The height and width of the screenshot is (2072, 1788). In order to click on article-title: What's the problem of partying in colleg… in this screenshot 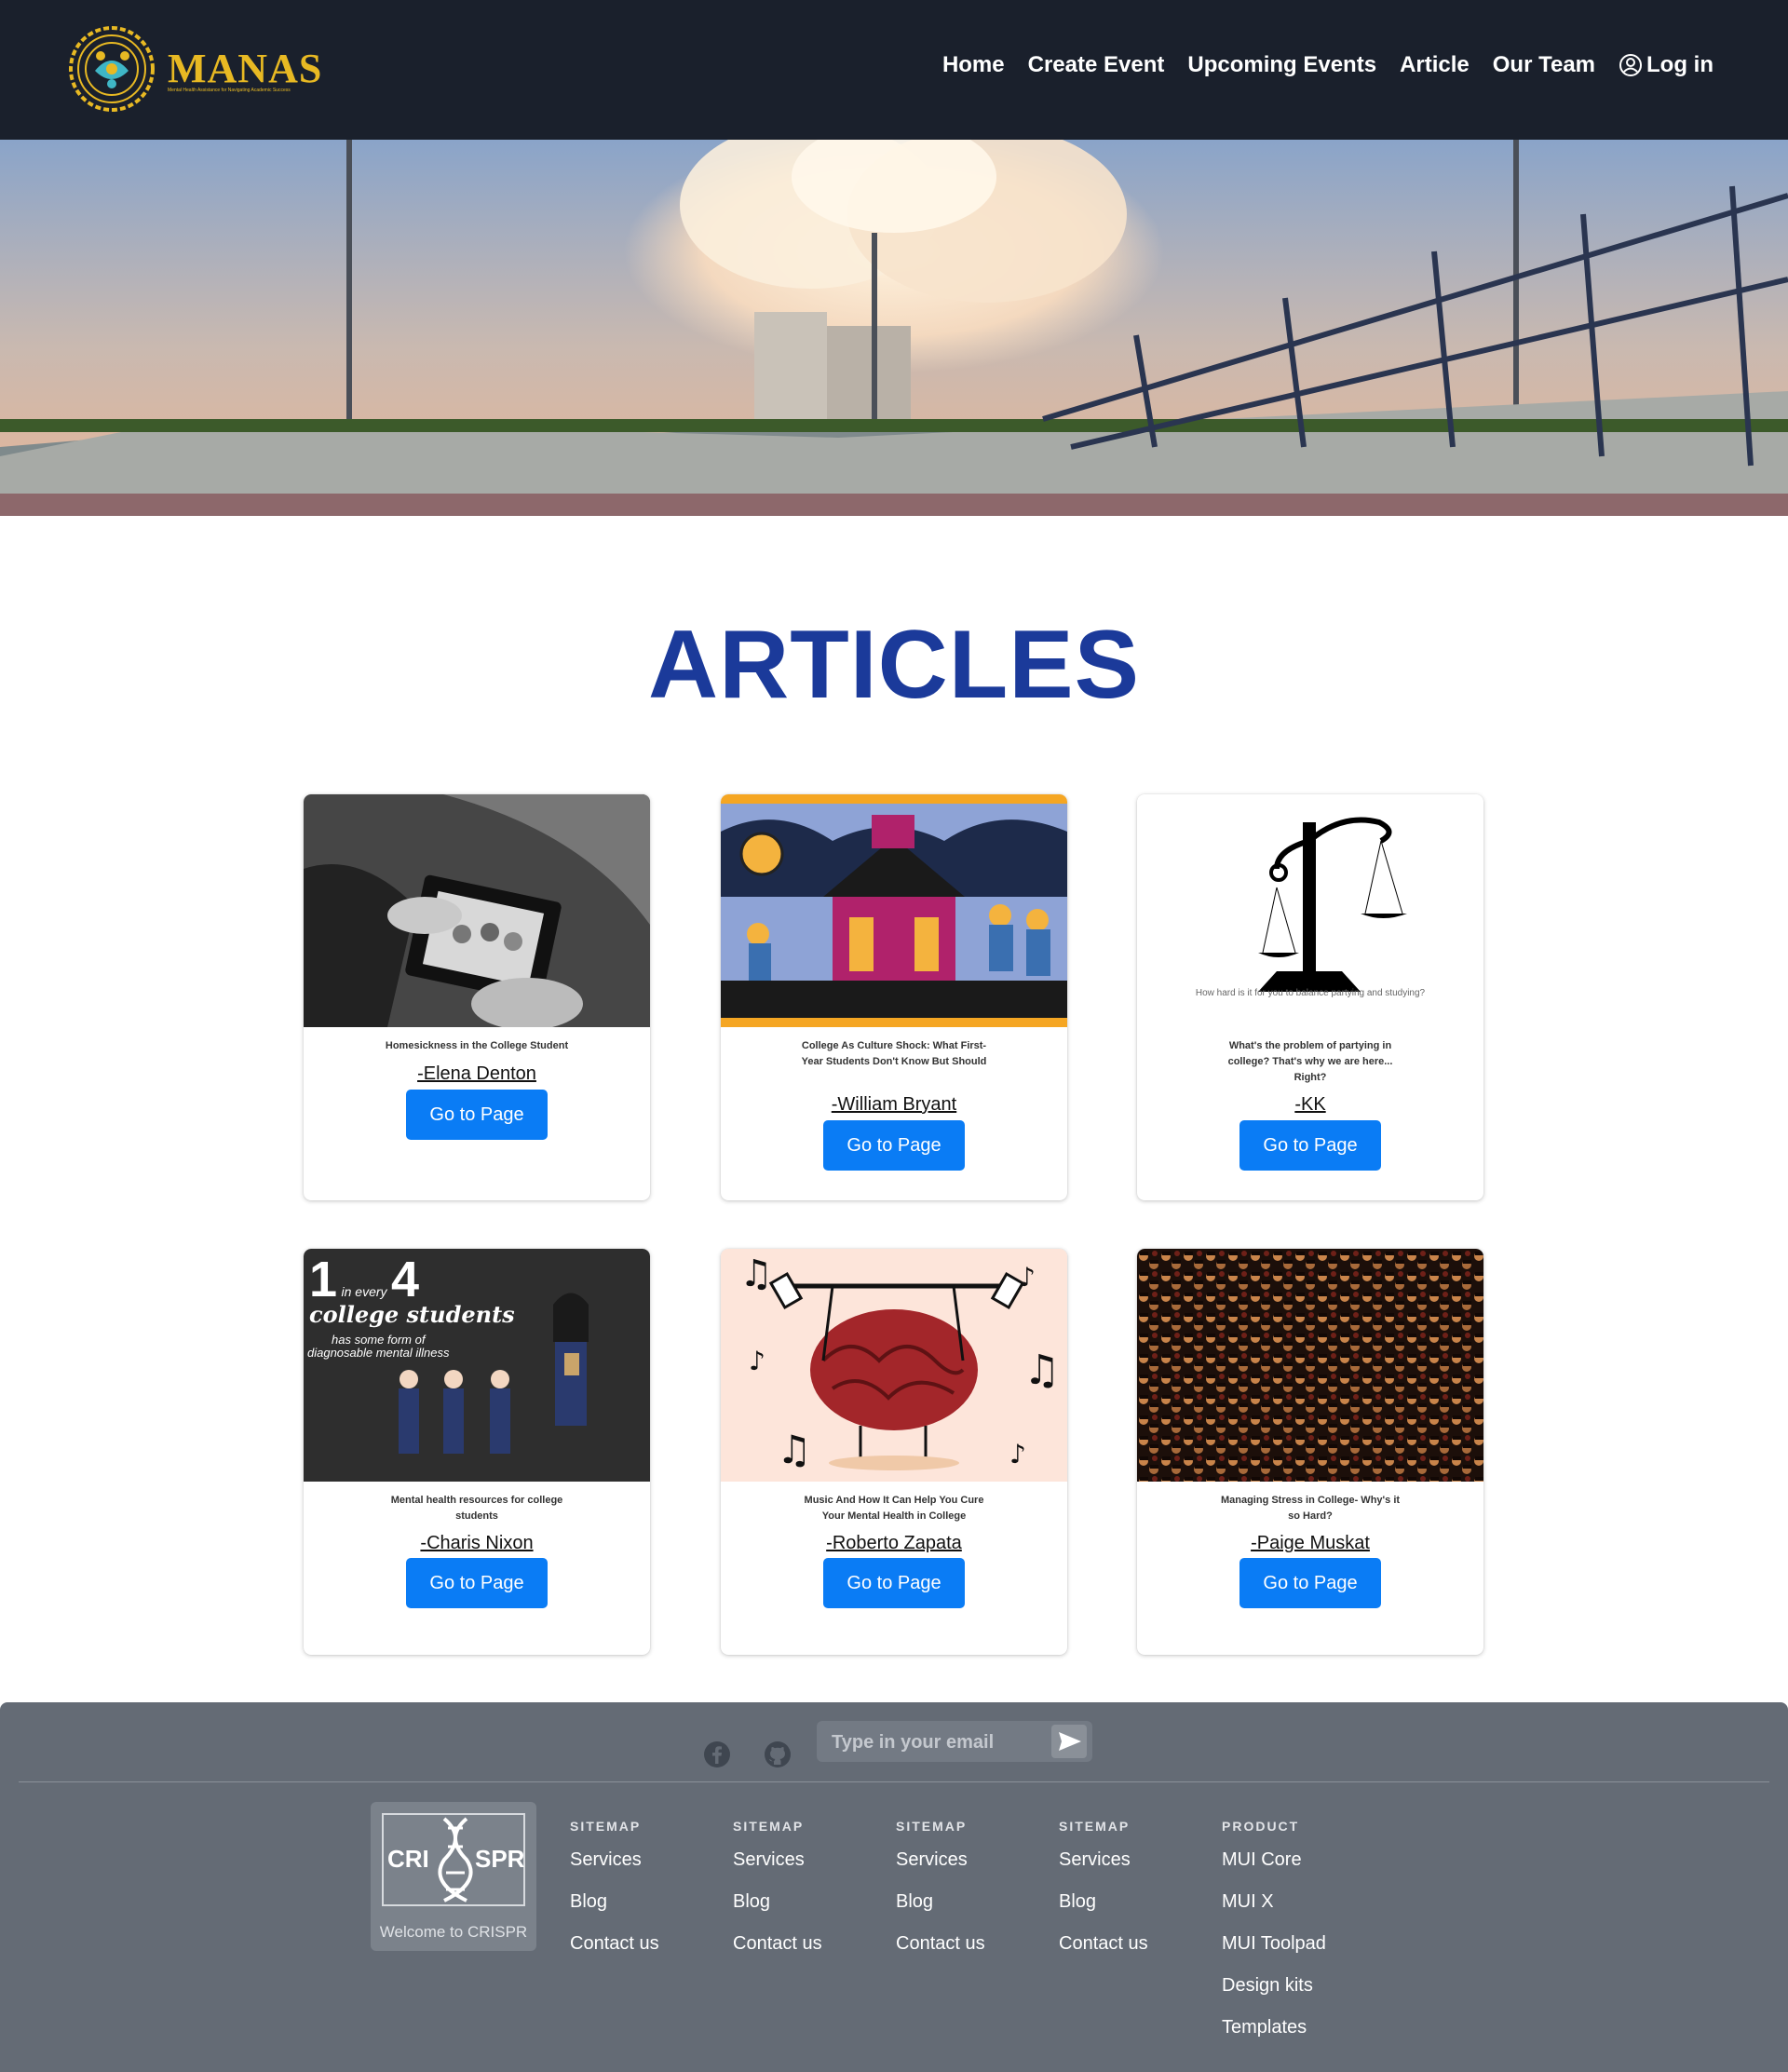, I will do `click(1310, 1061)`.